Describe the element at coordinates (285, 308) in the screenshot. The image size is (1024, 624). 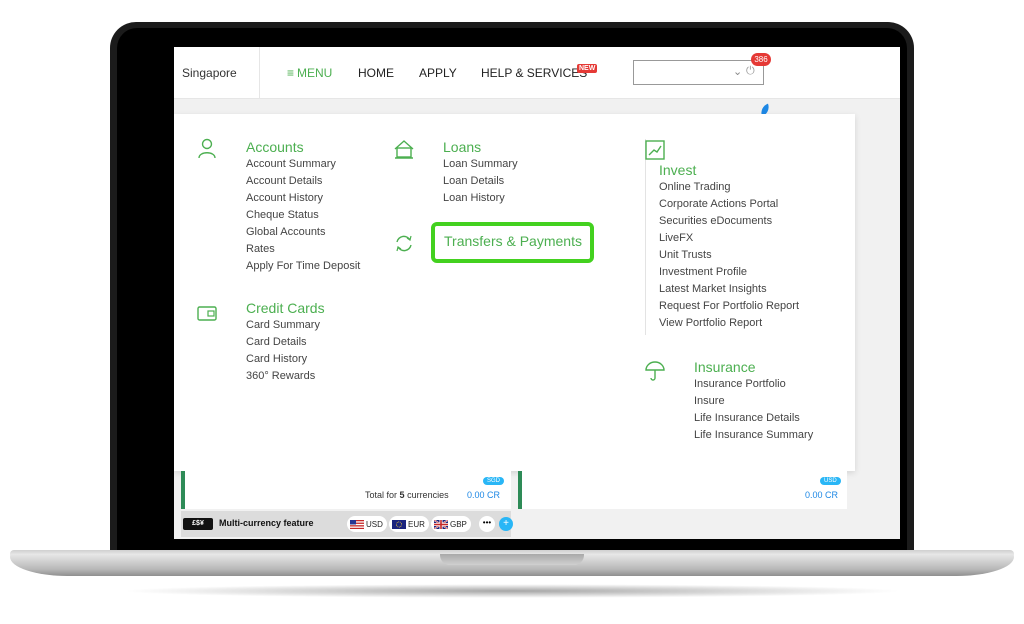
I see `credit-cards-title: Credit Cards` at that location.